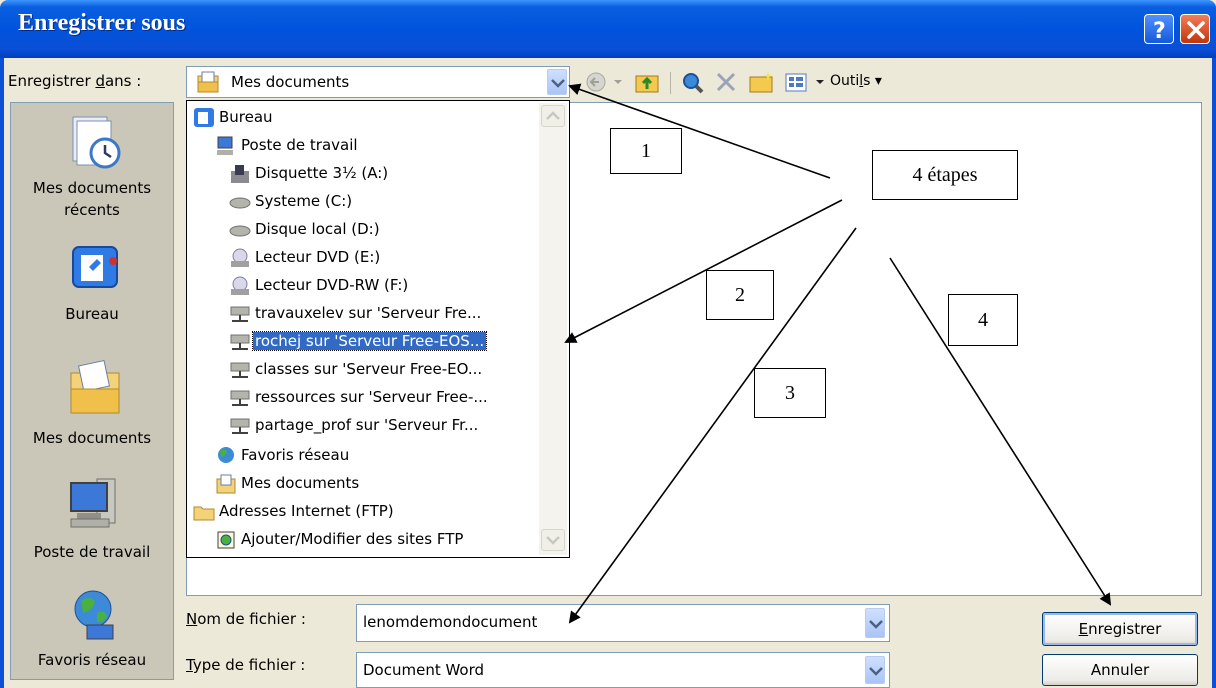 The width and height of the screenshot is (1216, 688). I want to click on back-dropdown-icon, so click(618, 82).